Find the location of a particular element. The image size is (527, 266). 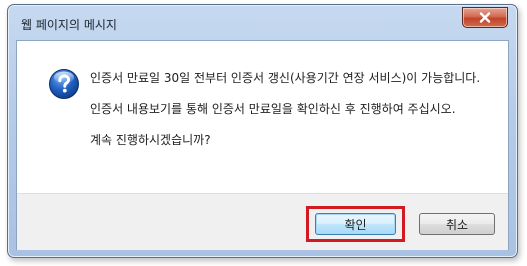

question-icon is located at coordinates (64, 84).